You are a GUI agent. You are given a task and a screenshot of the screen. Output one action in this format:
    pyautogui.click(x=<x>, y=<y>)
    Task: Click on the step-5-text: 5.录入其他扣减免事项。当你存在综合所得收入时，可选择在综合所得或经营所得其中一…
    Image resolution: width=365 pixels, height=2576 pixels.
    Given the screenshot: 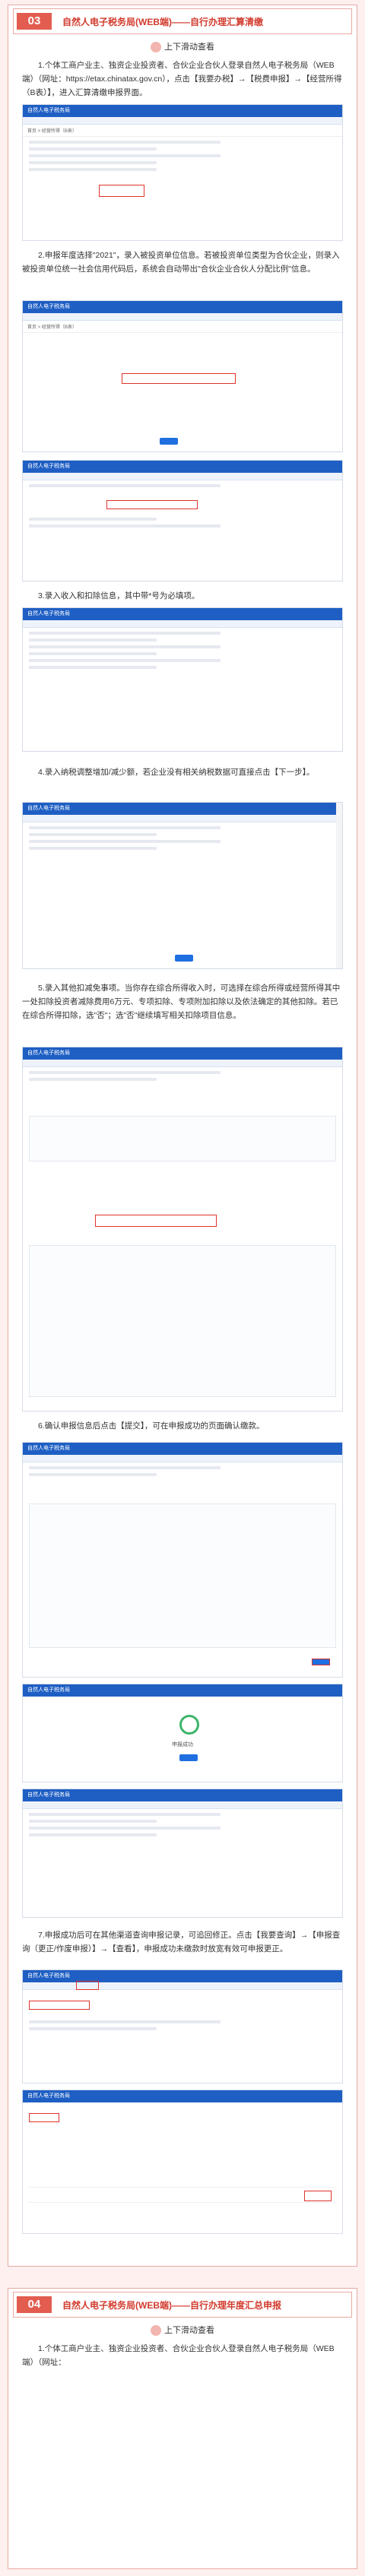 What is the action you would take?
    pyautogui.click(x=181, y=1002)
    